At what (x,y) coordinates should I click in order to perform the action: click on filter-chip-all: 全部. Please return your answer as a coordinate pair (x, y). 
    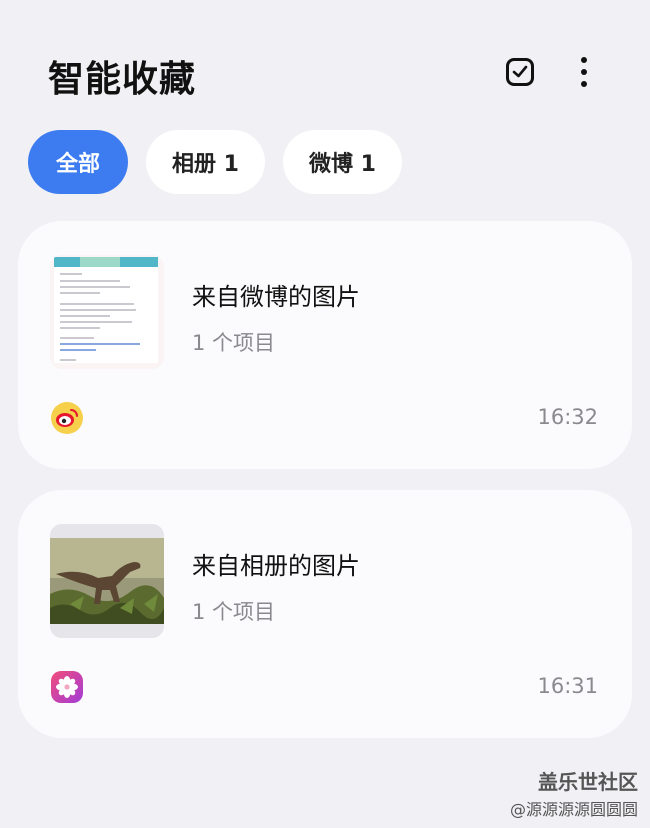
    Looking at the image, I should click on (78, 162).